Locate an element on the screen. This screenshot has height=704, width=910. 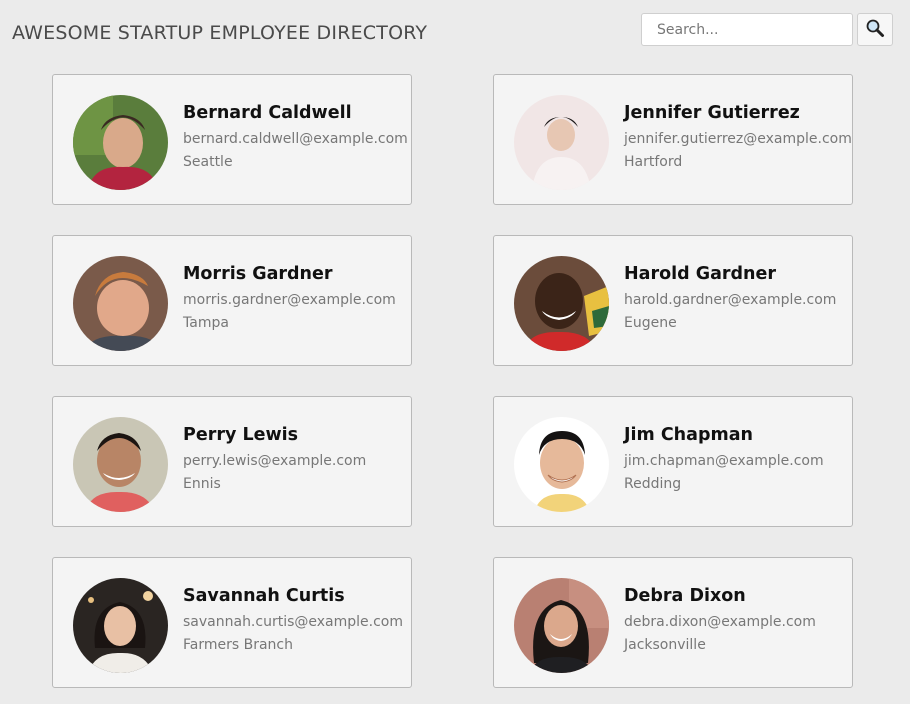
employee-email: jennifer.gutierrez@example.com is located at coordinates (738, 139).